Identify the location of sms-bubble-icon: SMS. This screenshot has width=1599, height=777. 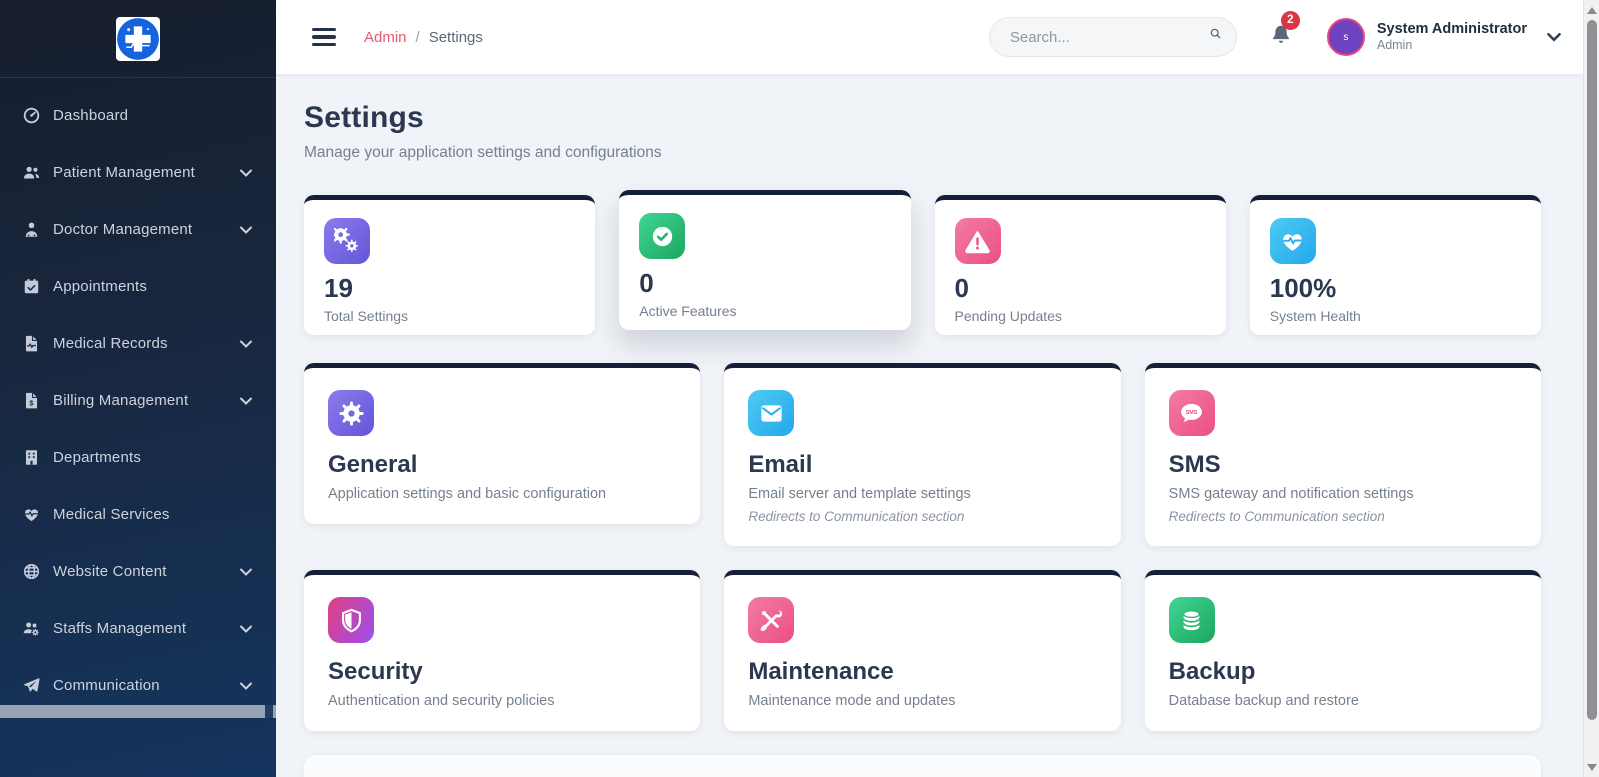
(1191, 413).